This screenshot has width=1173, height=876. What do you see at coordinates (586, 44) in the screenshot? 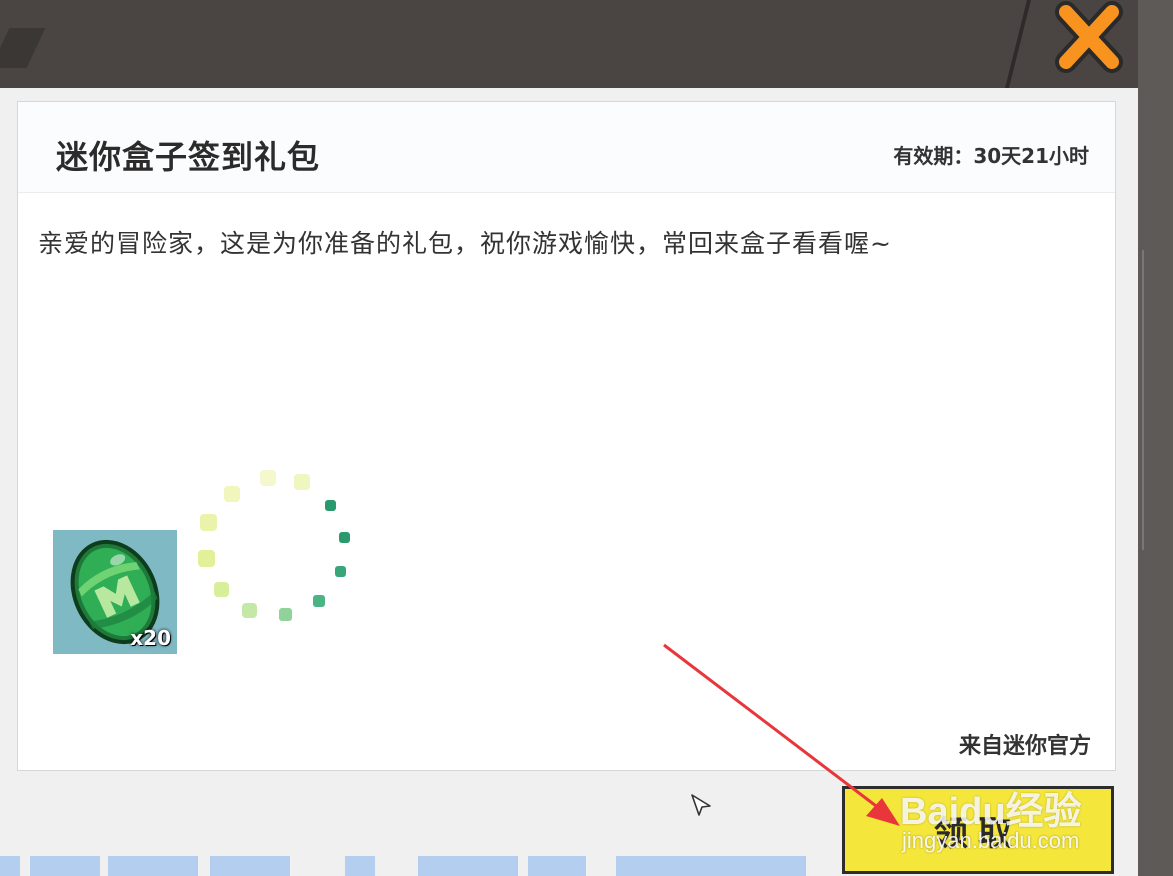
I see `window-top-bar` at bounding box center [586, 44].